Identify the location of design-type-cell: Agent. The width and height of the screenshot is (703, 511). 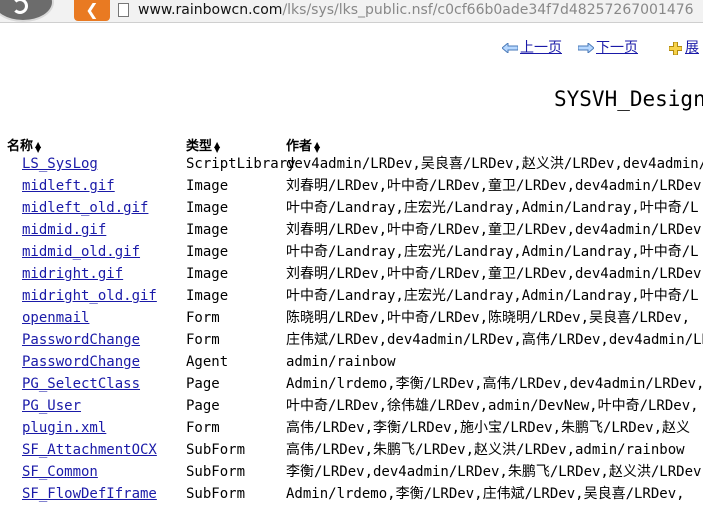
(207, 362).